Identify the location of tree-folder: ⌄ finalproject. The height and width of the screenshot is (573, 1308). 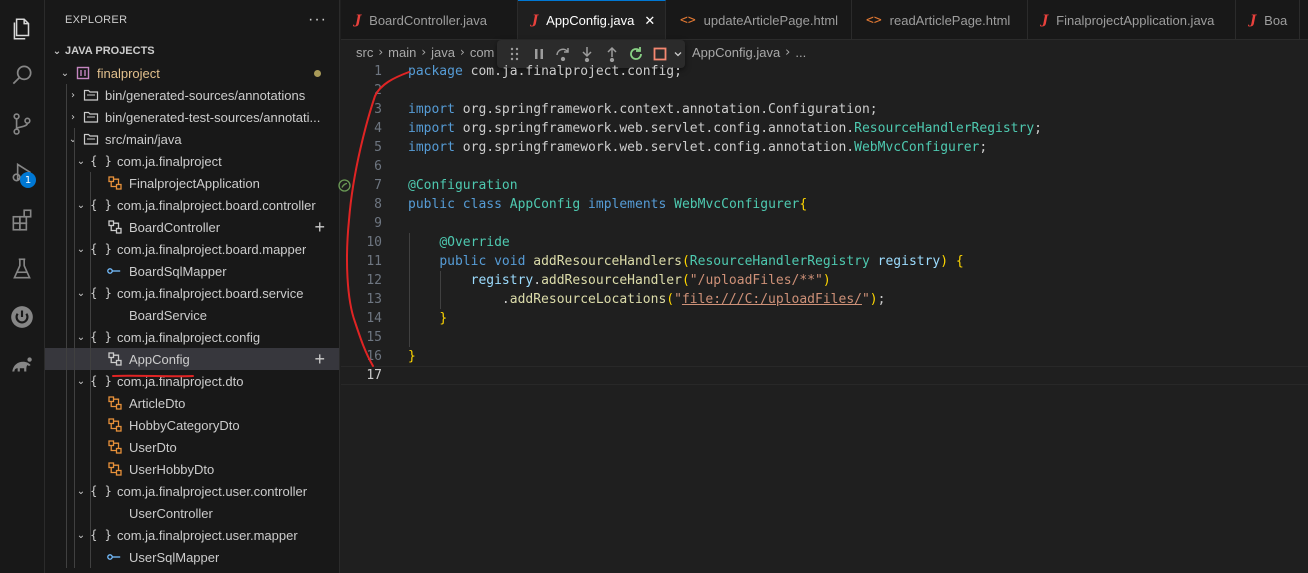
(192, 73).